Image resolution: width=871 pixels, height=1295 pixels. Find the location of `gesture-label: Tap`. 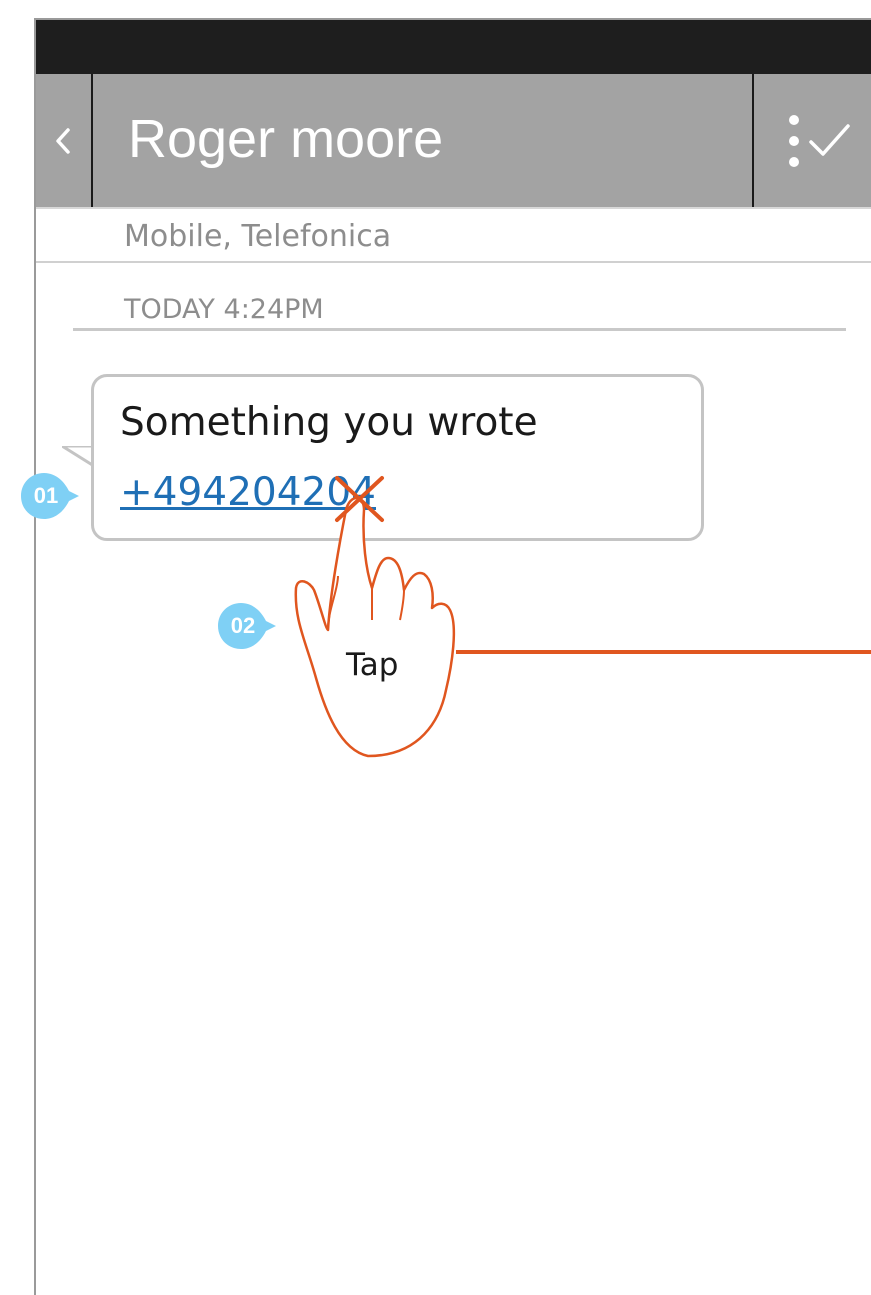

gesture-label: Tap is located at coordinates (372, 665).